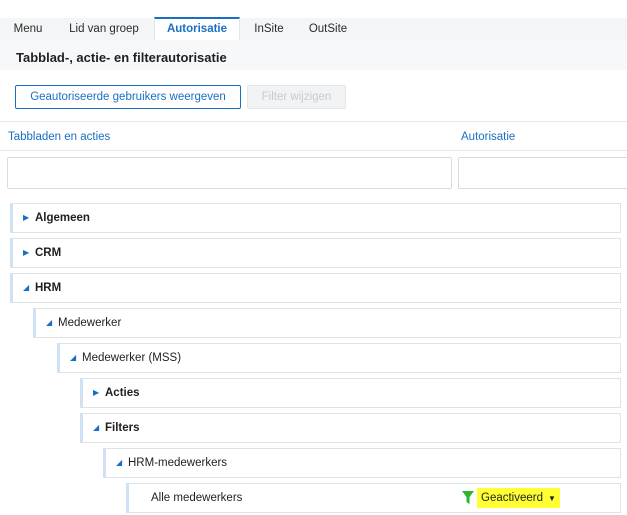 The image size is (627, 515). Describe the element at coordinates (328, 29) in the screenshot. I see `tab-outsite: OutSite` at that location.